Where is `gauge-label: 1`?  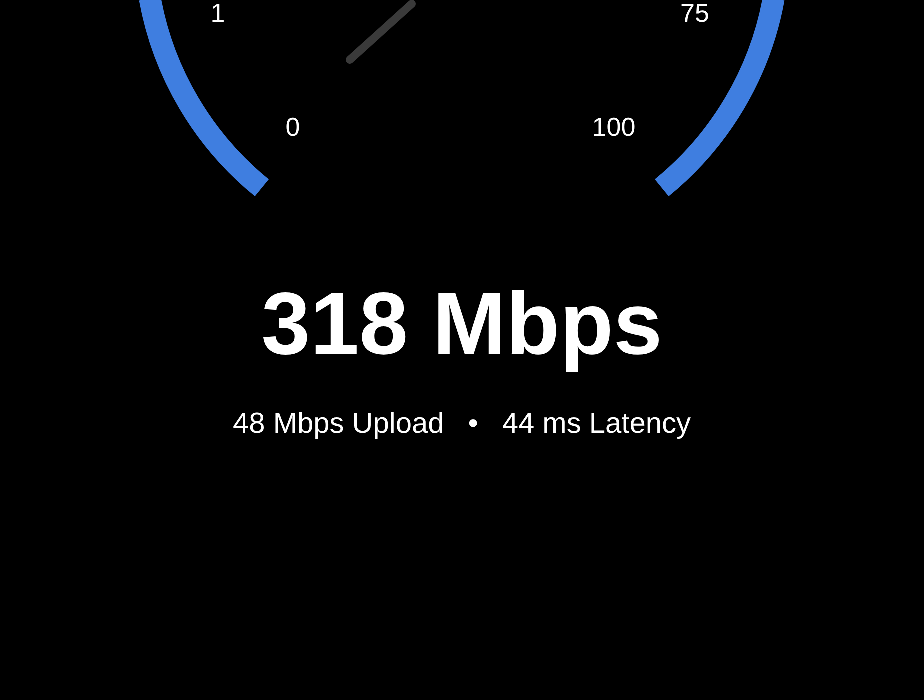 gauge-label: 1 is located at coordinates (218, 14).